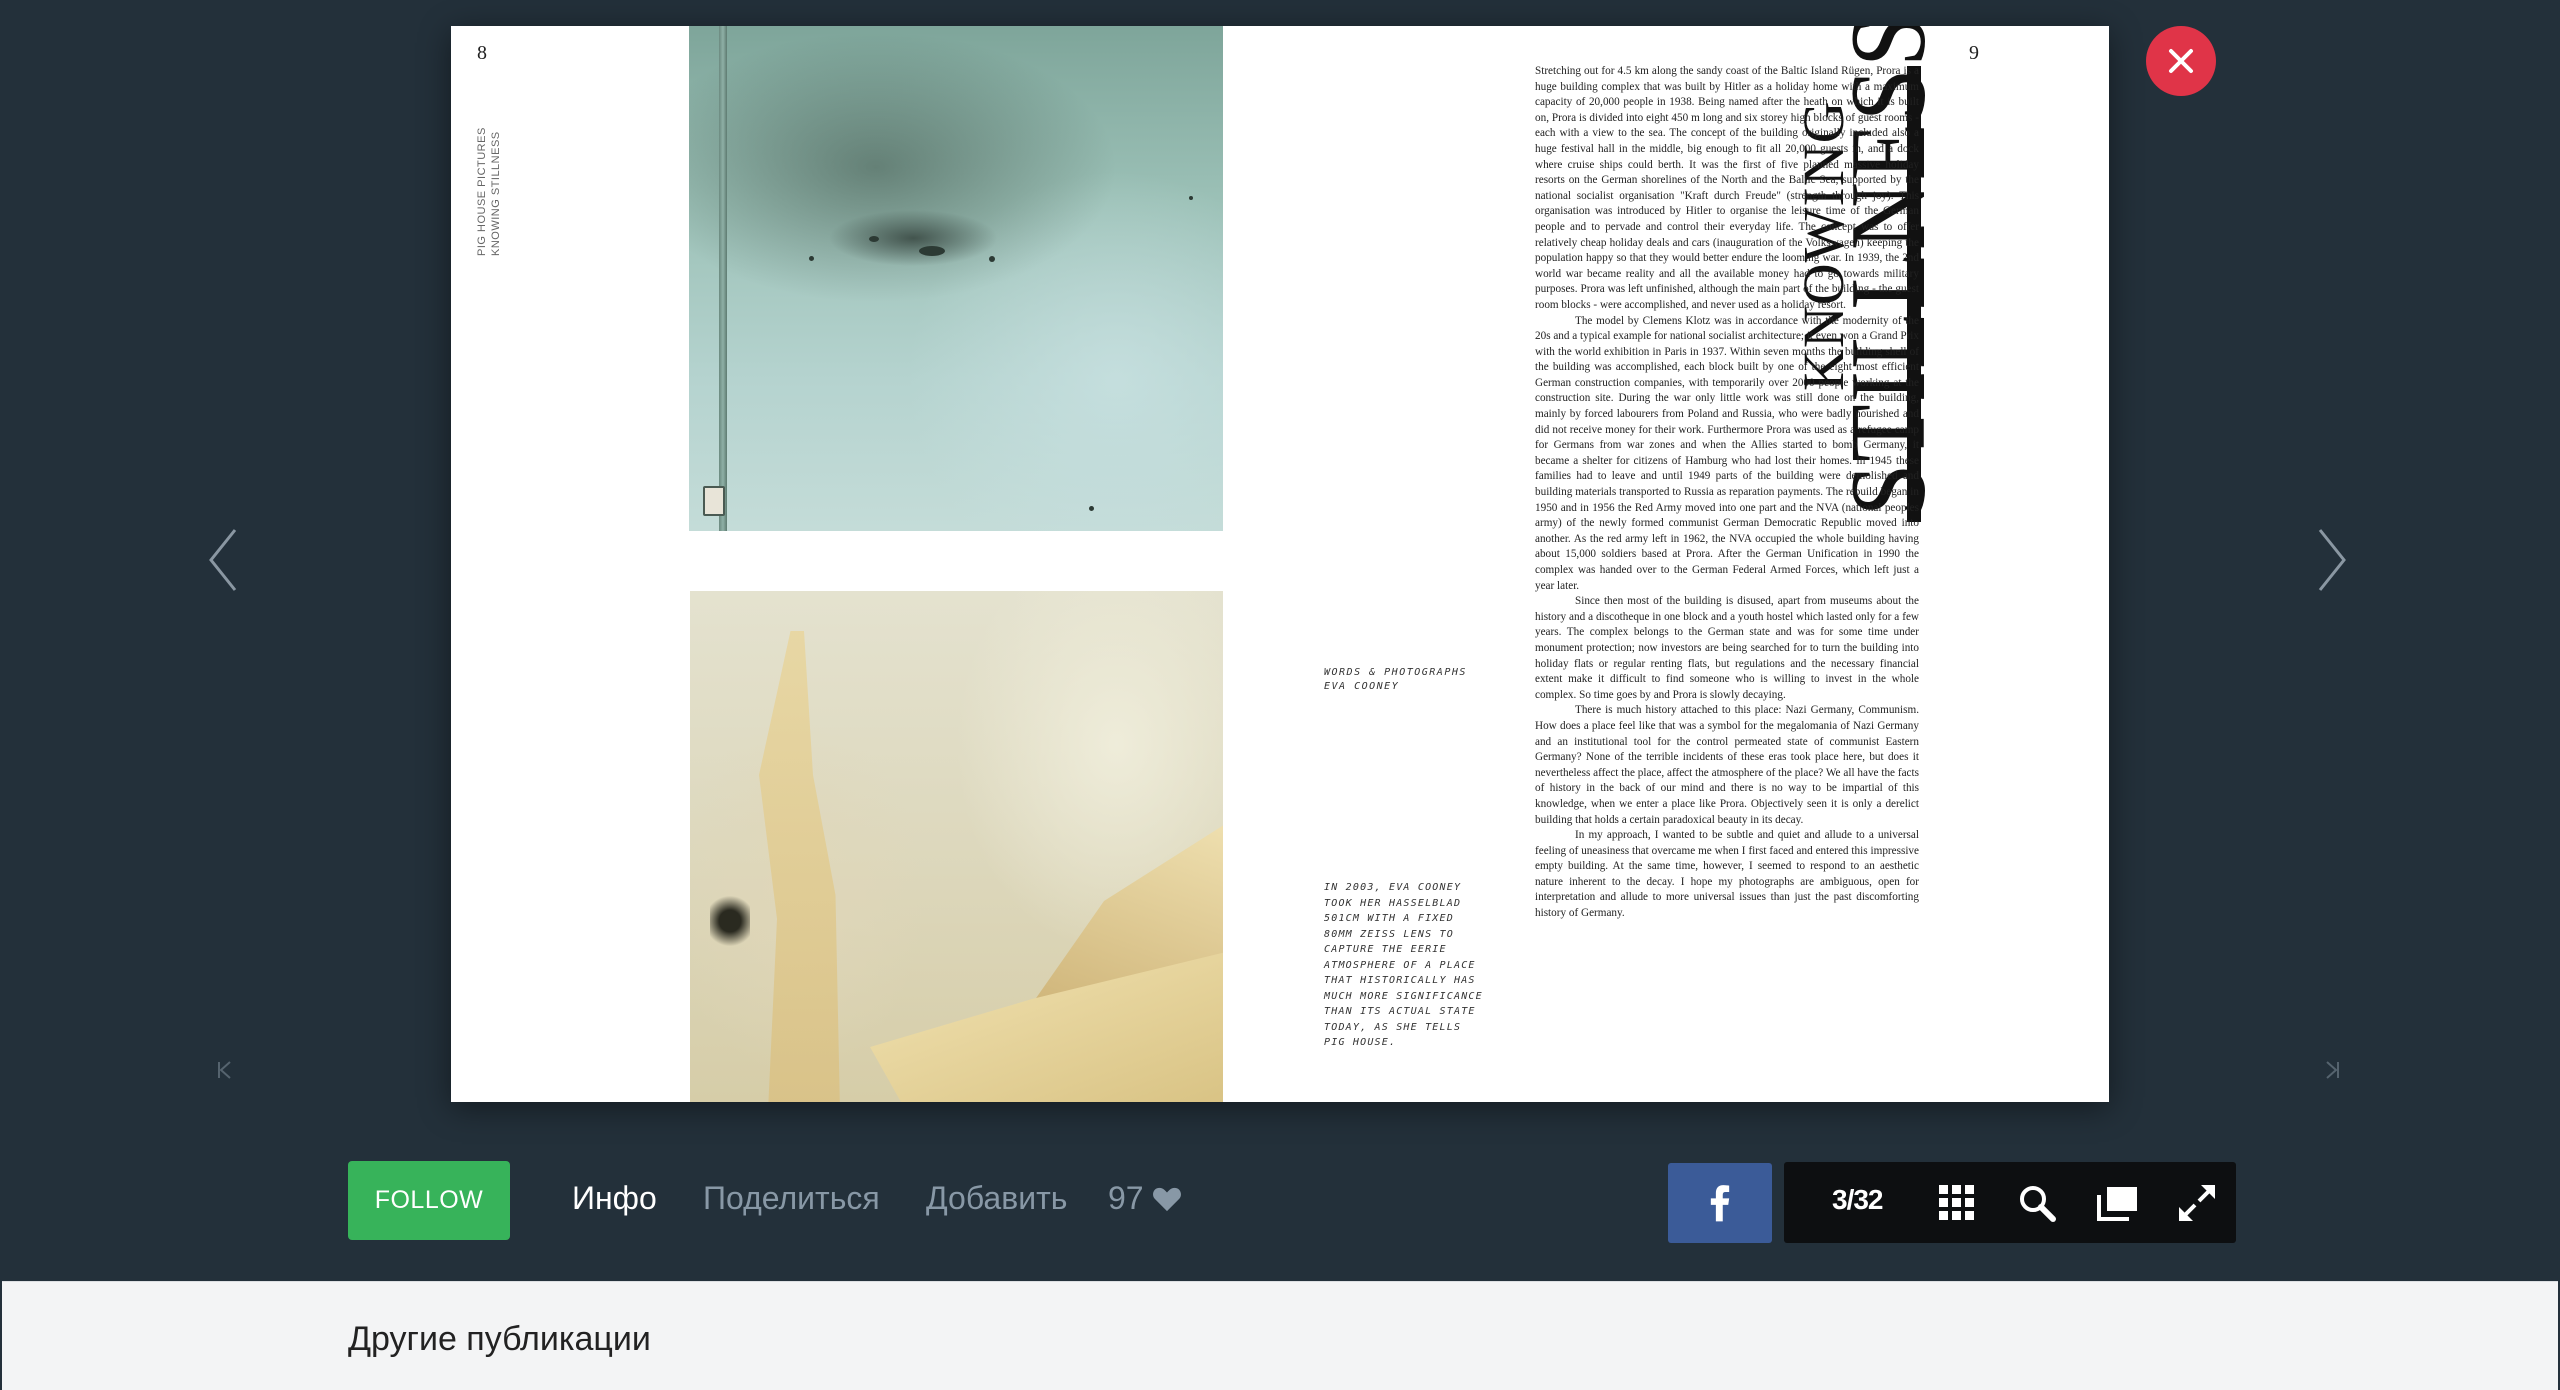 This screenshot has height=1390, width=2560. Describe the element at coordinates (956, 846) in the screenshot. I see `wall-photo-bottom` at that location.